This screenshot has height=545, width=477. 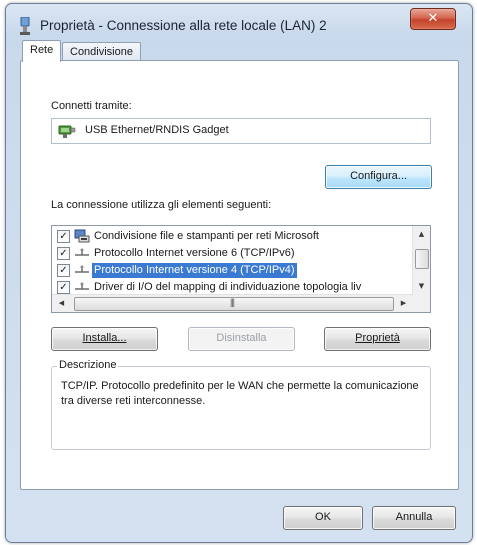 What do you see at coordinates (241, 131) in the screenshot?
I see `device-field: USB Ethernet/RNDIS Gadget` at bounding box center [241, 131].